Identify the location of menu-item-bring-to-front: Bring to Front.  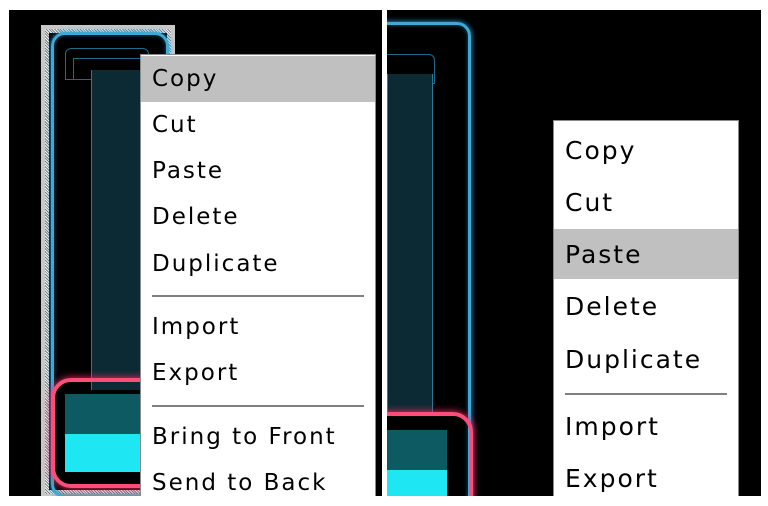
(258, 437).